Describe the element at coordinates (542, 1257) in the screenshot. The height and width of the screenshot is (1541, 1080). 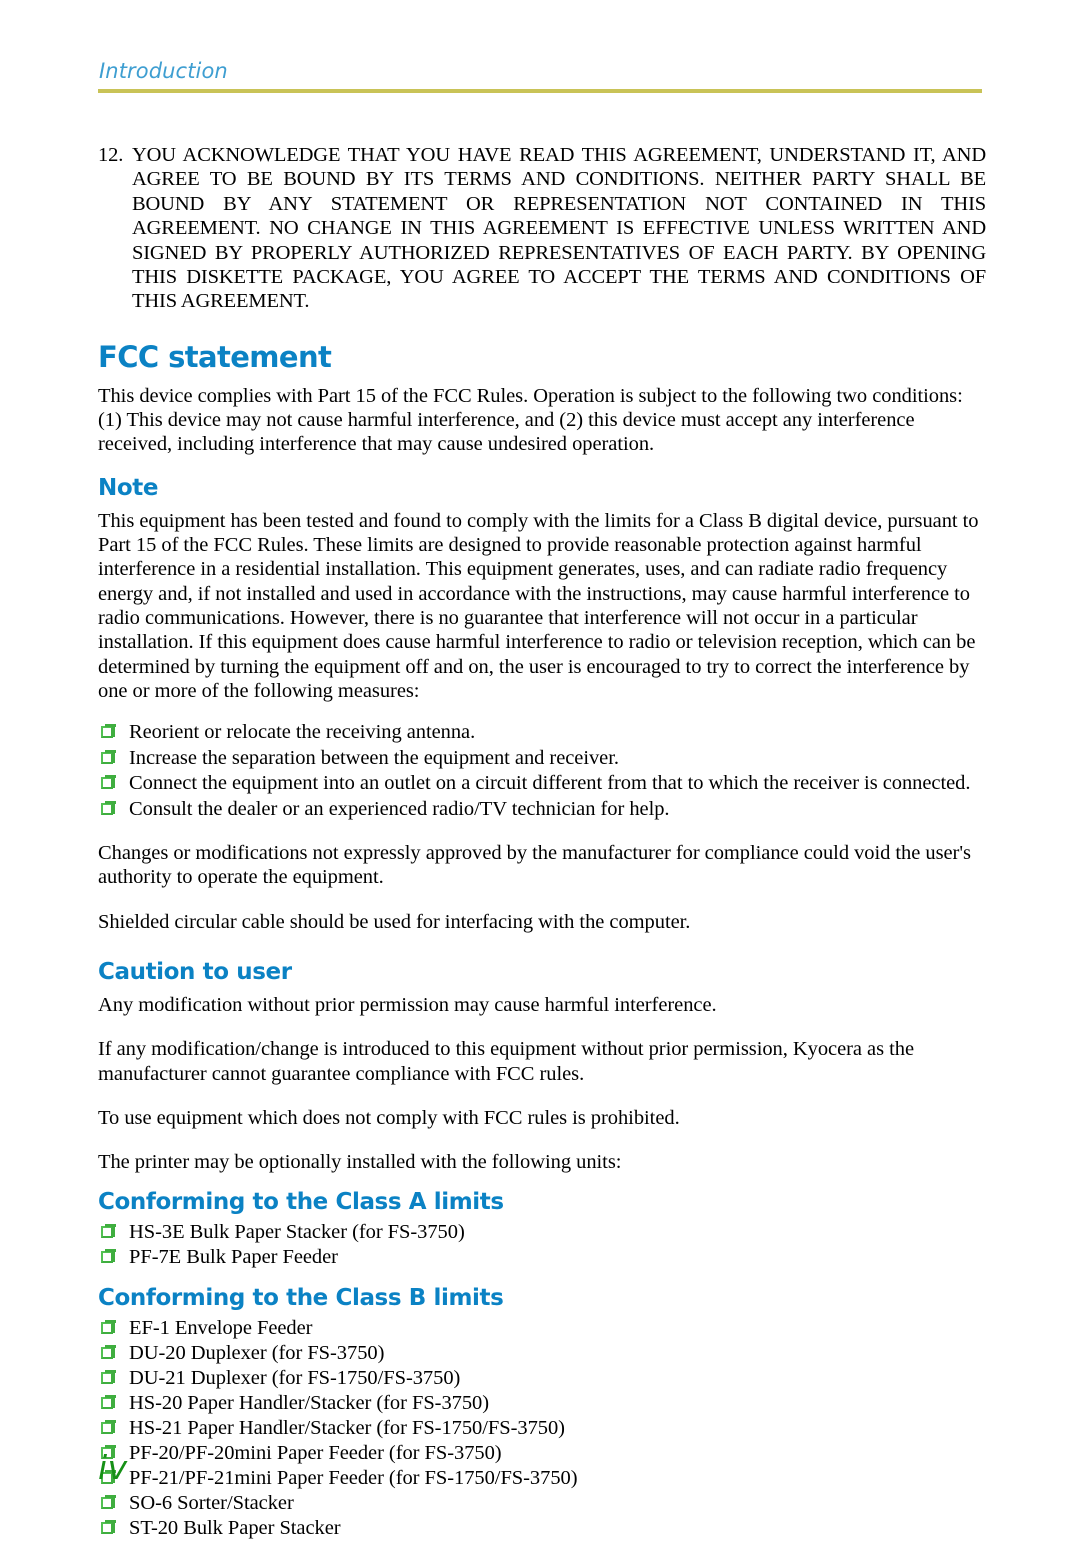
I see `list-item: PF-7E Bulk Paper Feeder` at that location.